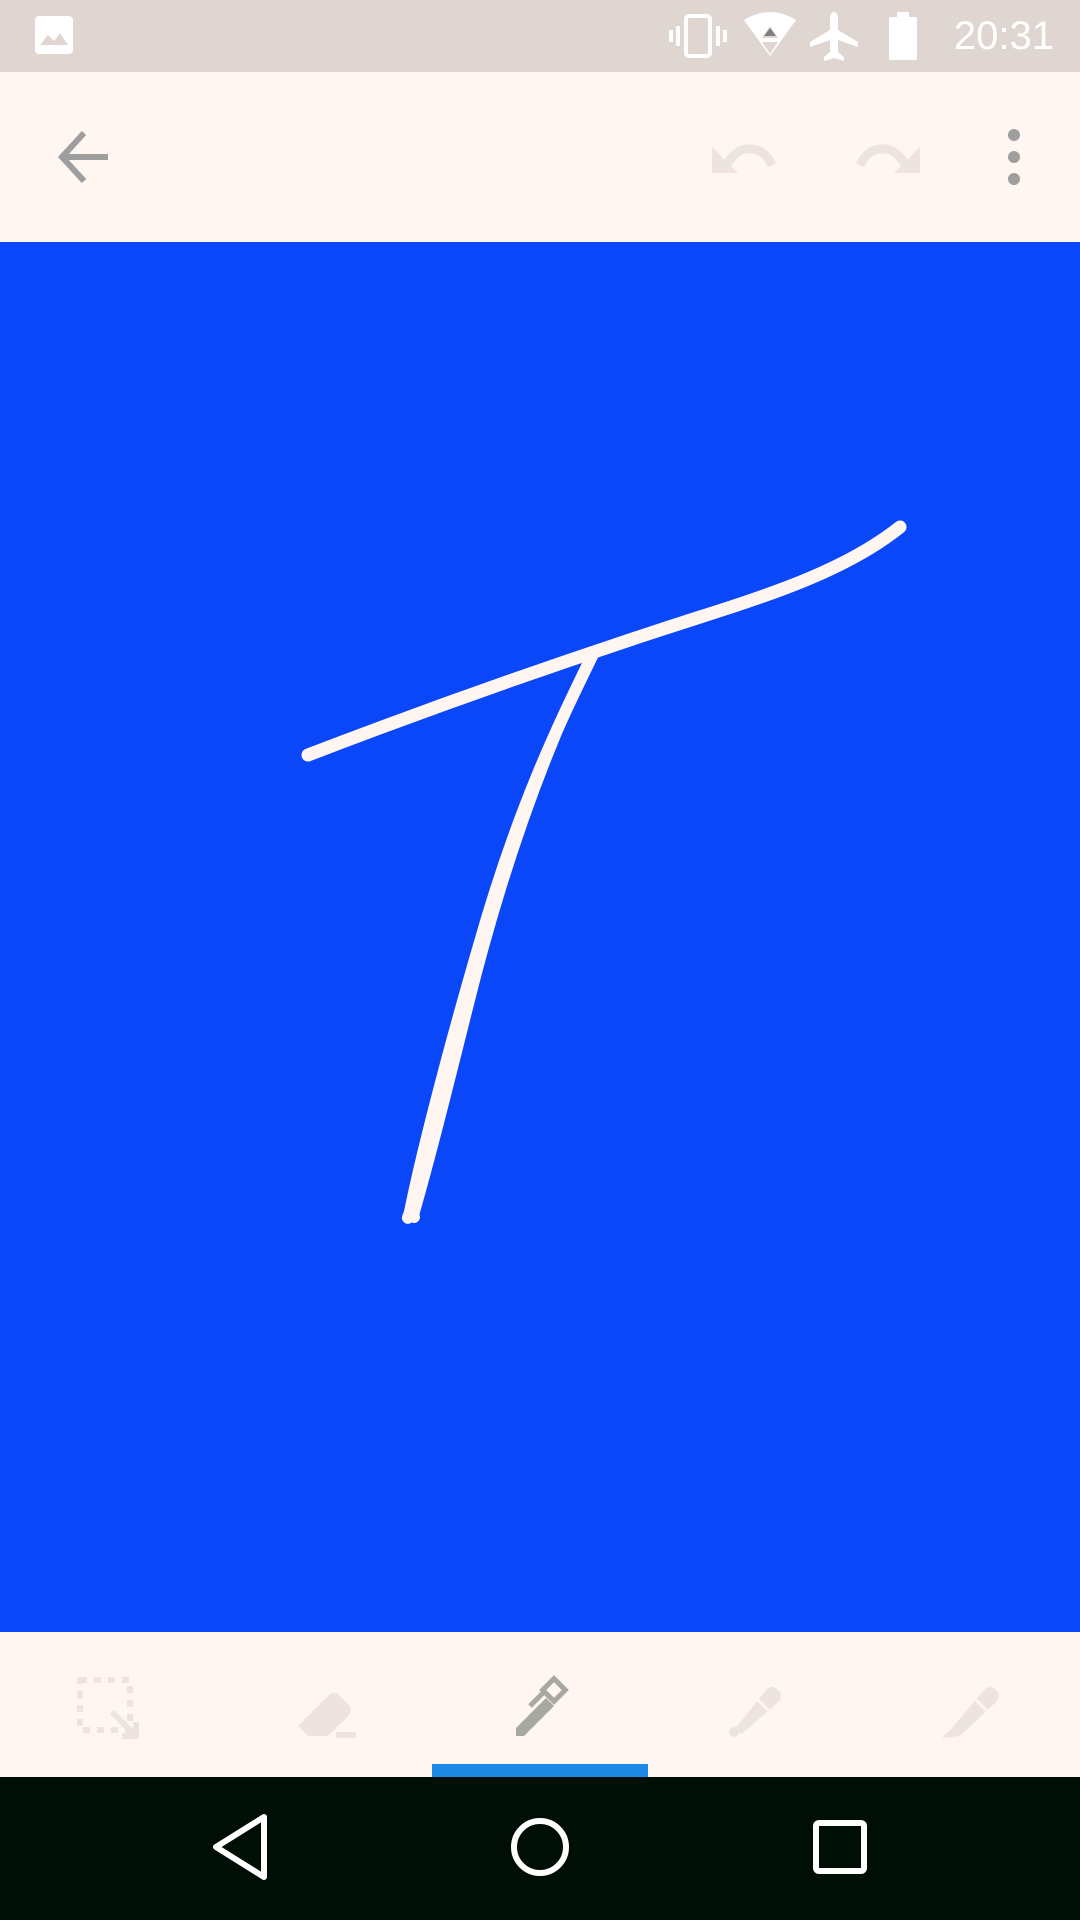 This screenshot has height=1920, width=1080. I want to click on nav-back-button, so click(242, 1847).